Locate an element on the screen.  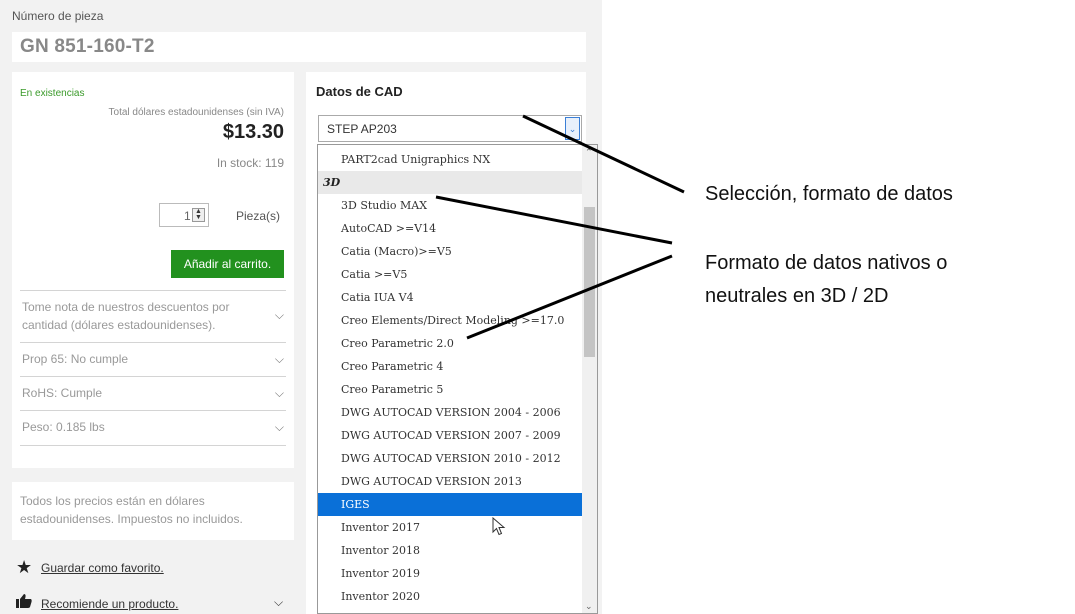
save-favorite-link: Guardar como favorito. is located at coordinates (102, 568).